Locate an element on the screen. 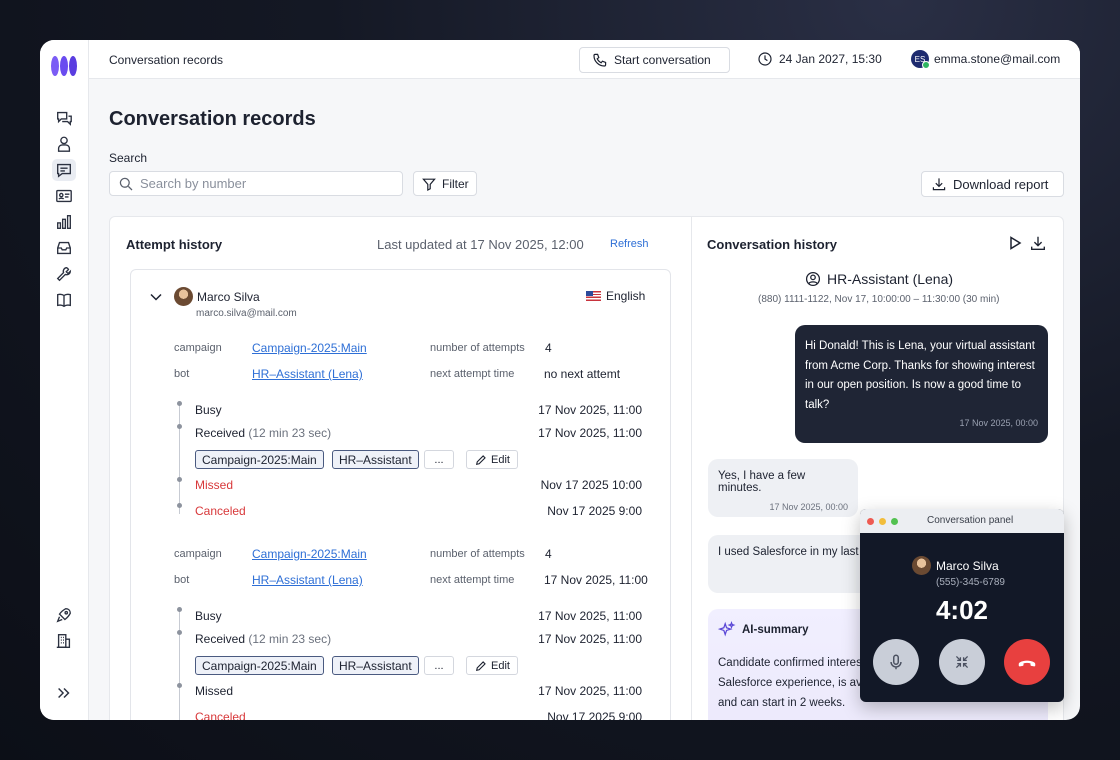 This screenshot has width=1120, height=760. avatar is located at coordinates (921, 565).